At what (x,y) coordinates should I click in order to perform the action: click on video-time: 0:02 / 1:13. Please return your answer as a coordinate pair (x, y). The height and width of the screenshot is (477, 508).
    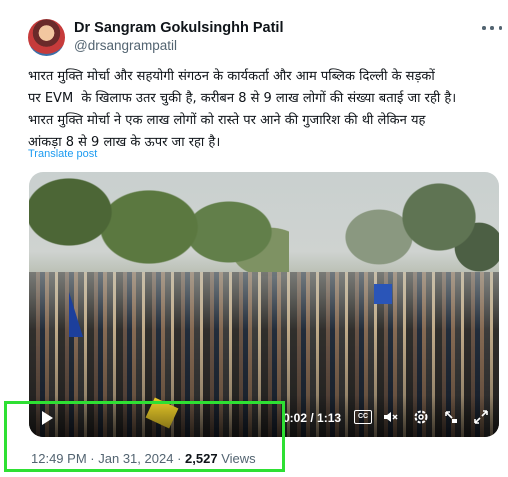
    Looking at the image, I should click on (312, 418).